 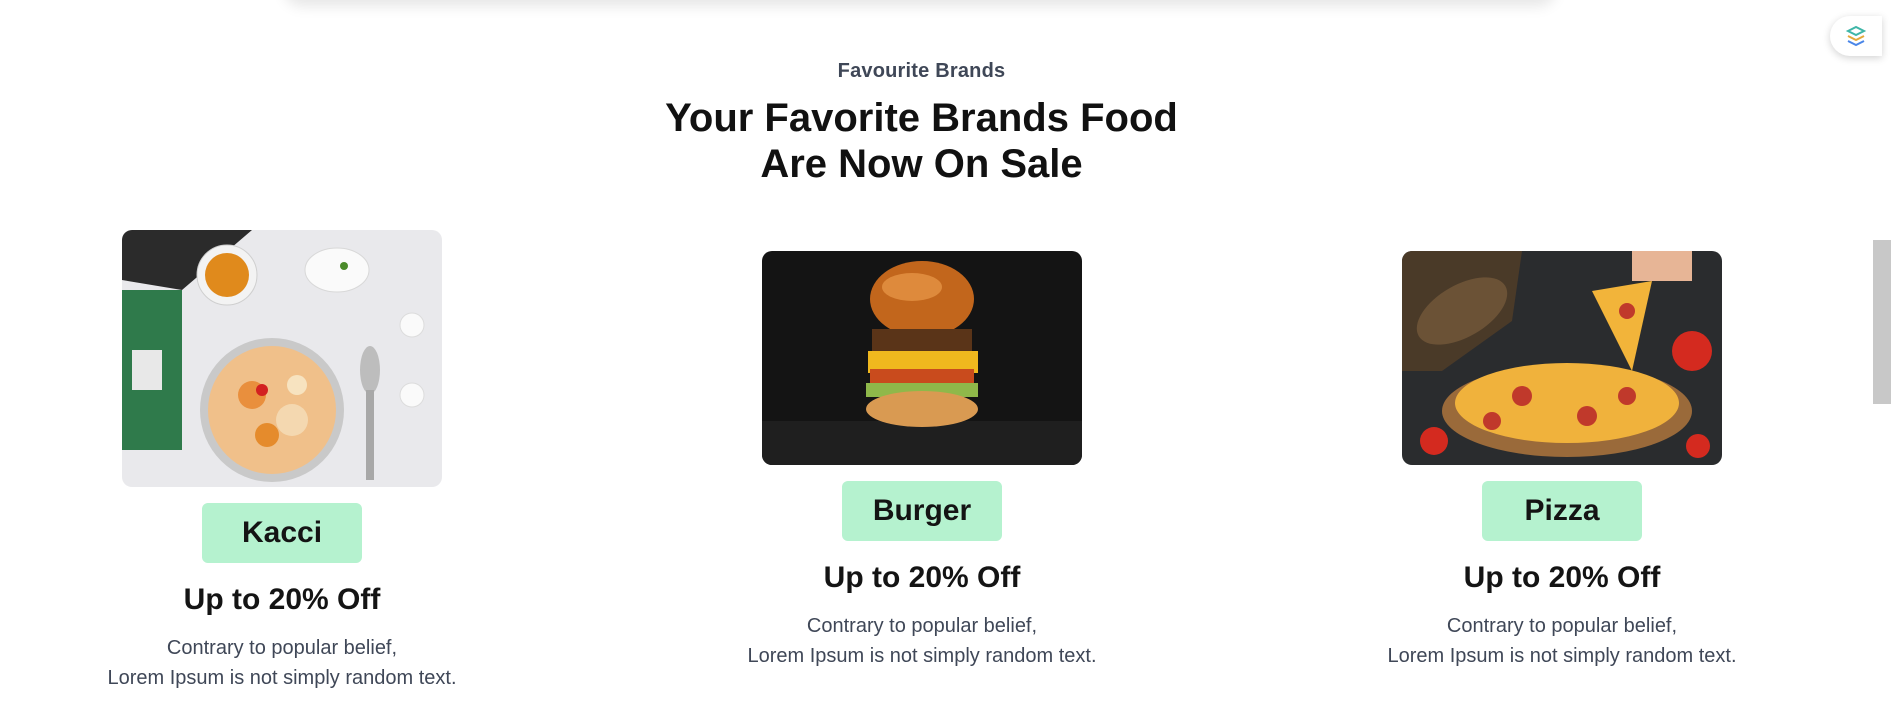 I want to click on section-title-line-1: Your Favorite Brands Food, so click(x=921, y=118).